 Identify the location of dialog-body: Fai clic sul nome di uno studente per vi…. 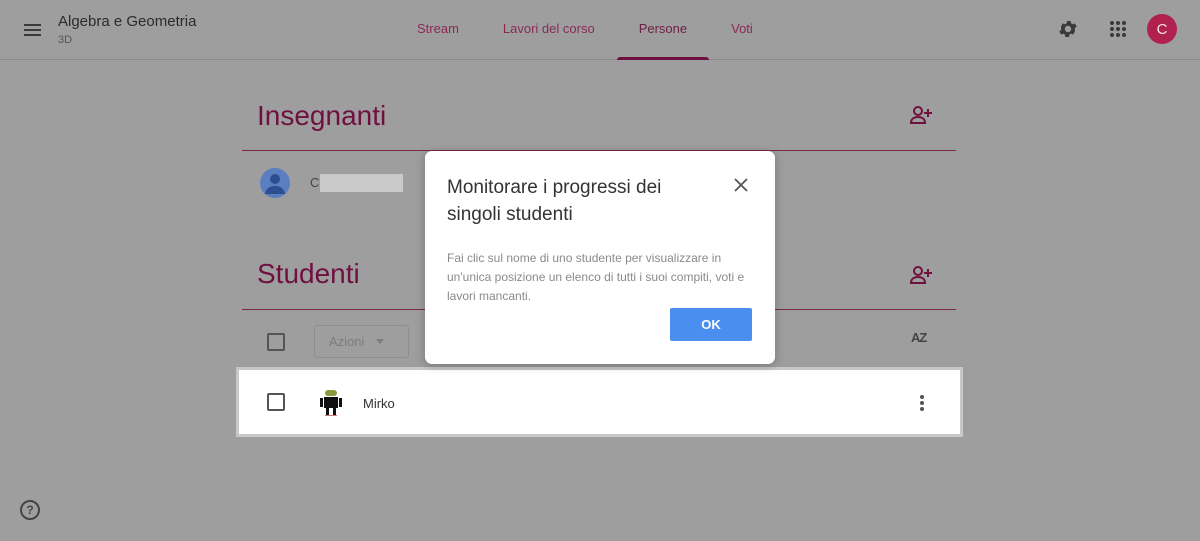
(596, 277).